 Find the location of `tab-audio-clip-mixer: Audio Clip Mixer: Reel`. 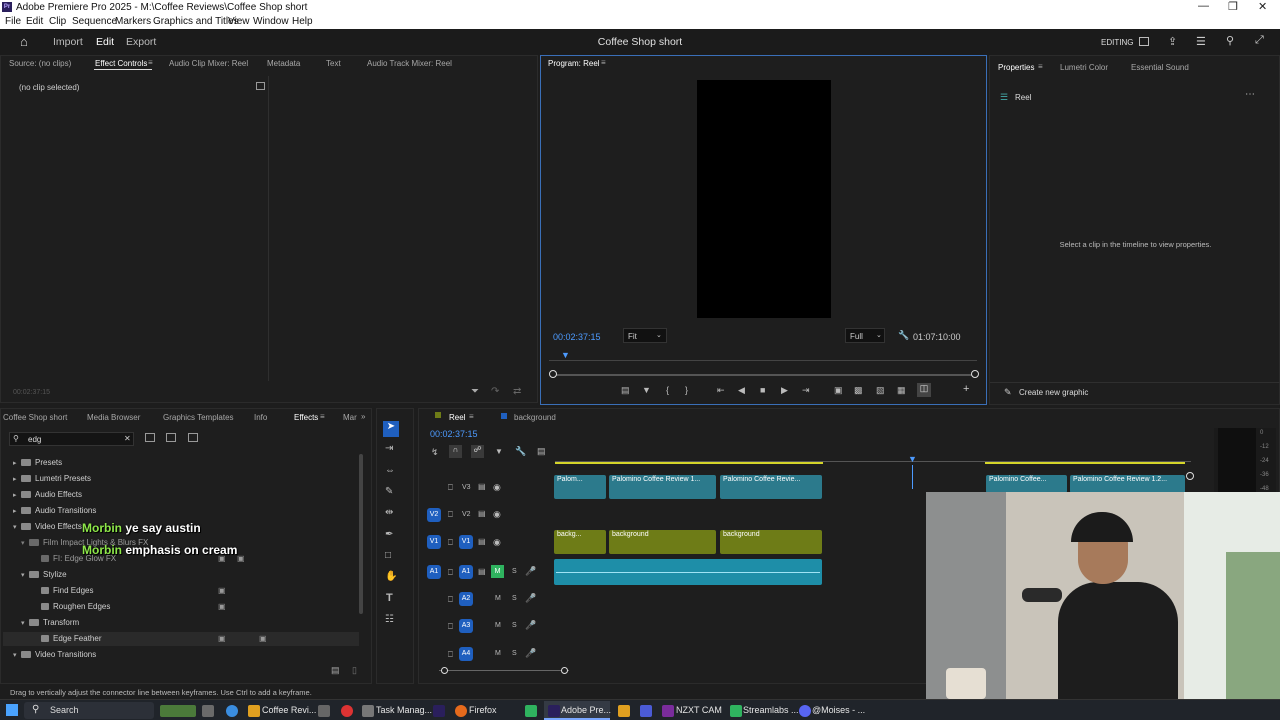

tab-audio-clip-mixer: Audio Clip Mixer: Reel is located at coordinates (208, 63).